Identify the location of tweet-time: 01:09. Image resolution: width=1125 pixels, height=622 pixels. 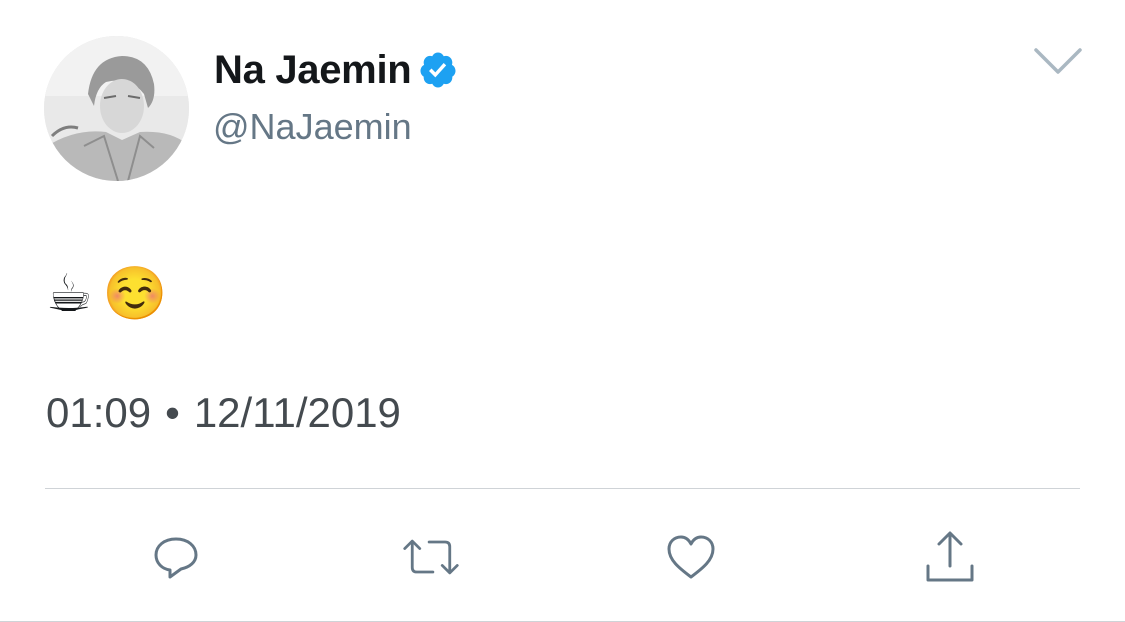
(99, 412).